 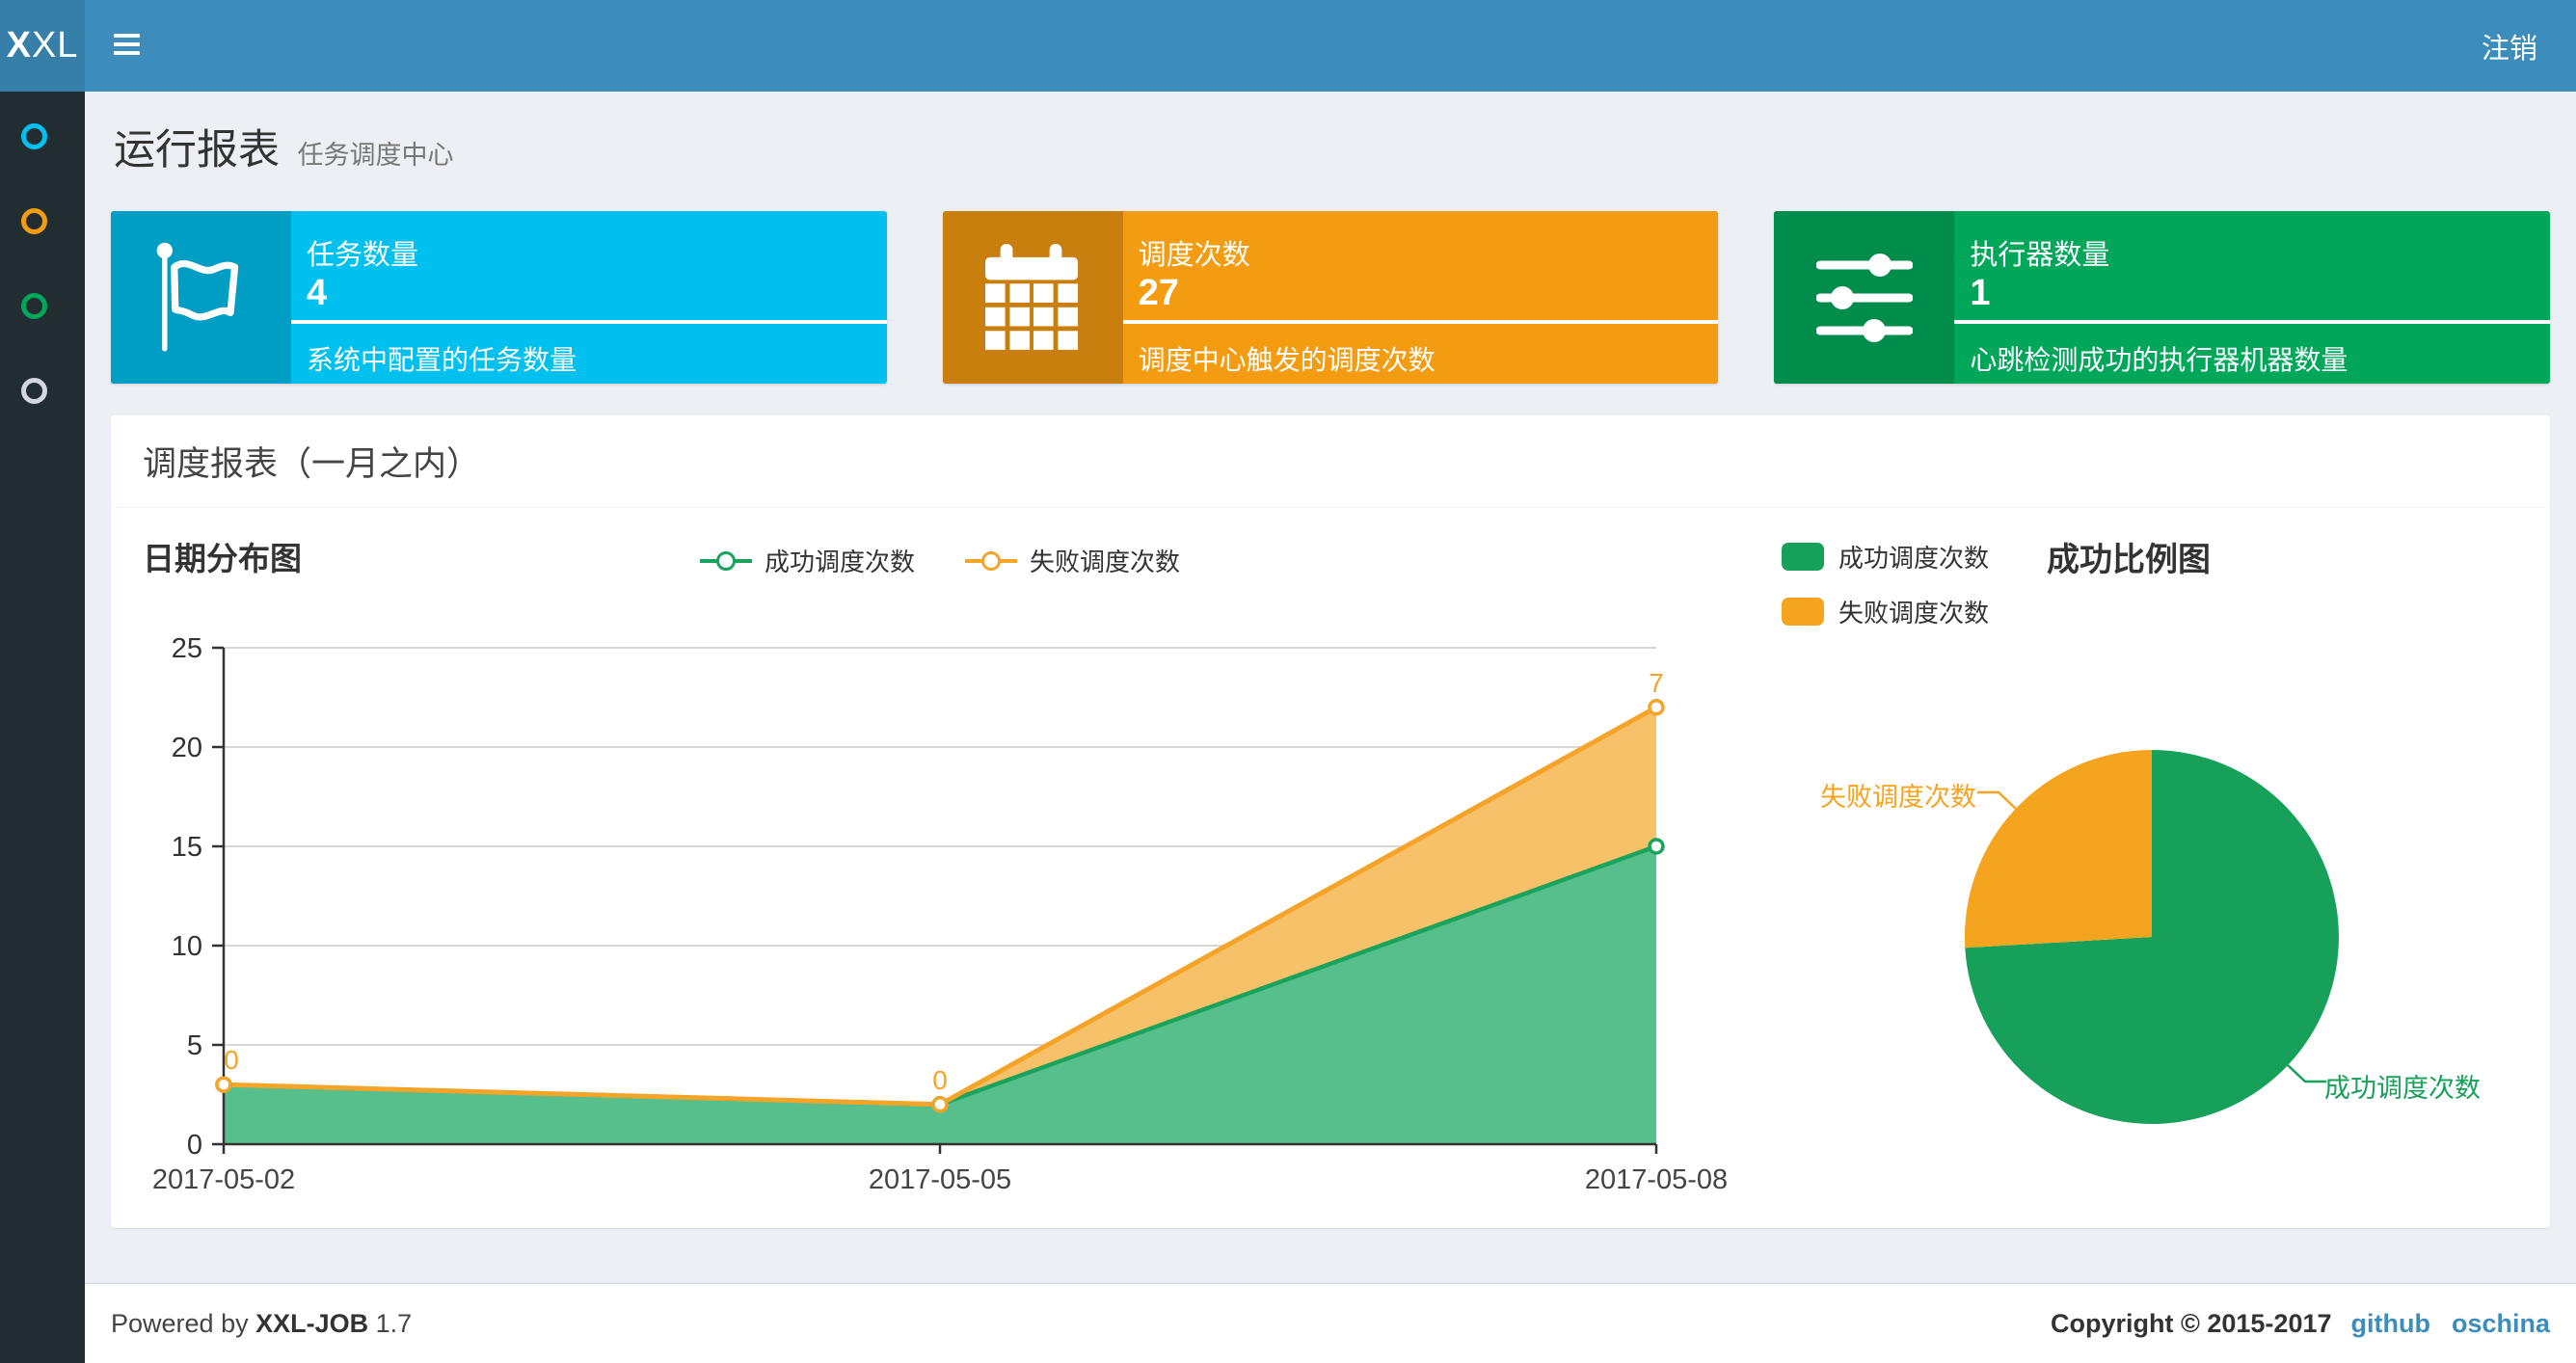 I want to click on sidebar-item-executor-icon, so click(x=34, y=391).